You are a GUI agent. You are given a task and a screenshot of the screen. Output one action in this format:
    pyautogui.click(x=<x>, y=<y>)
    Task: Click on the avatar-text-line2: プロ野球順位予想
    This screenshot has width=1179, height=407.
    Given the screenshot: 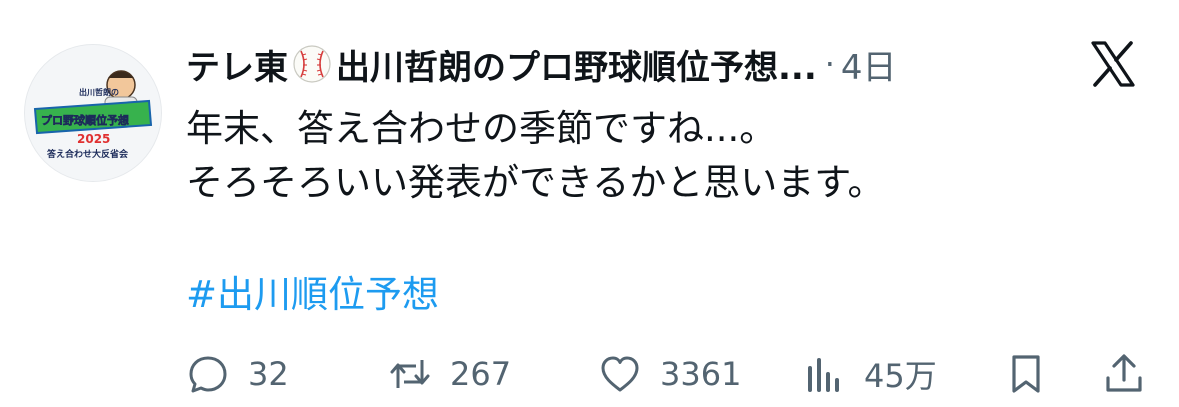 What is the action you would take?
    pyautogui.click(x=85, y=120)
    